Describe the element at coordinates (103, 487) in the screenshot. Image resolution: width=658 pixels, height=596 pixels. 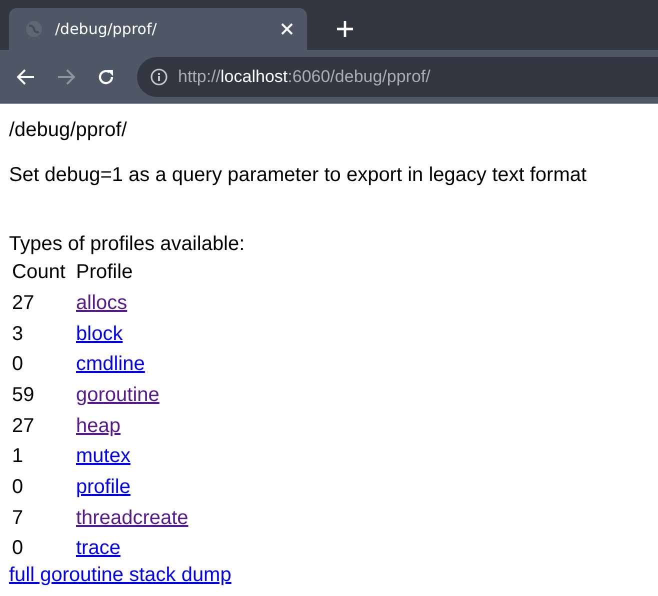
I see `profile-link: profile` at that location.